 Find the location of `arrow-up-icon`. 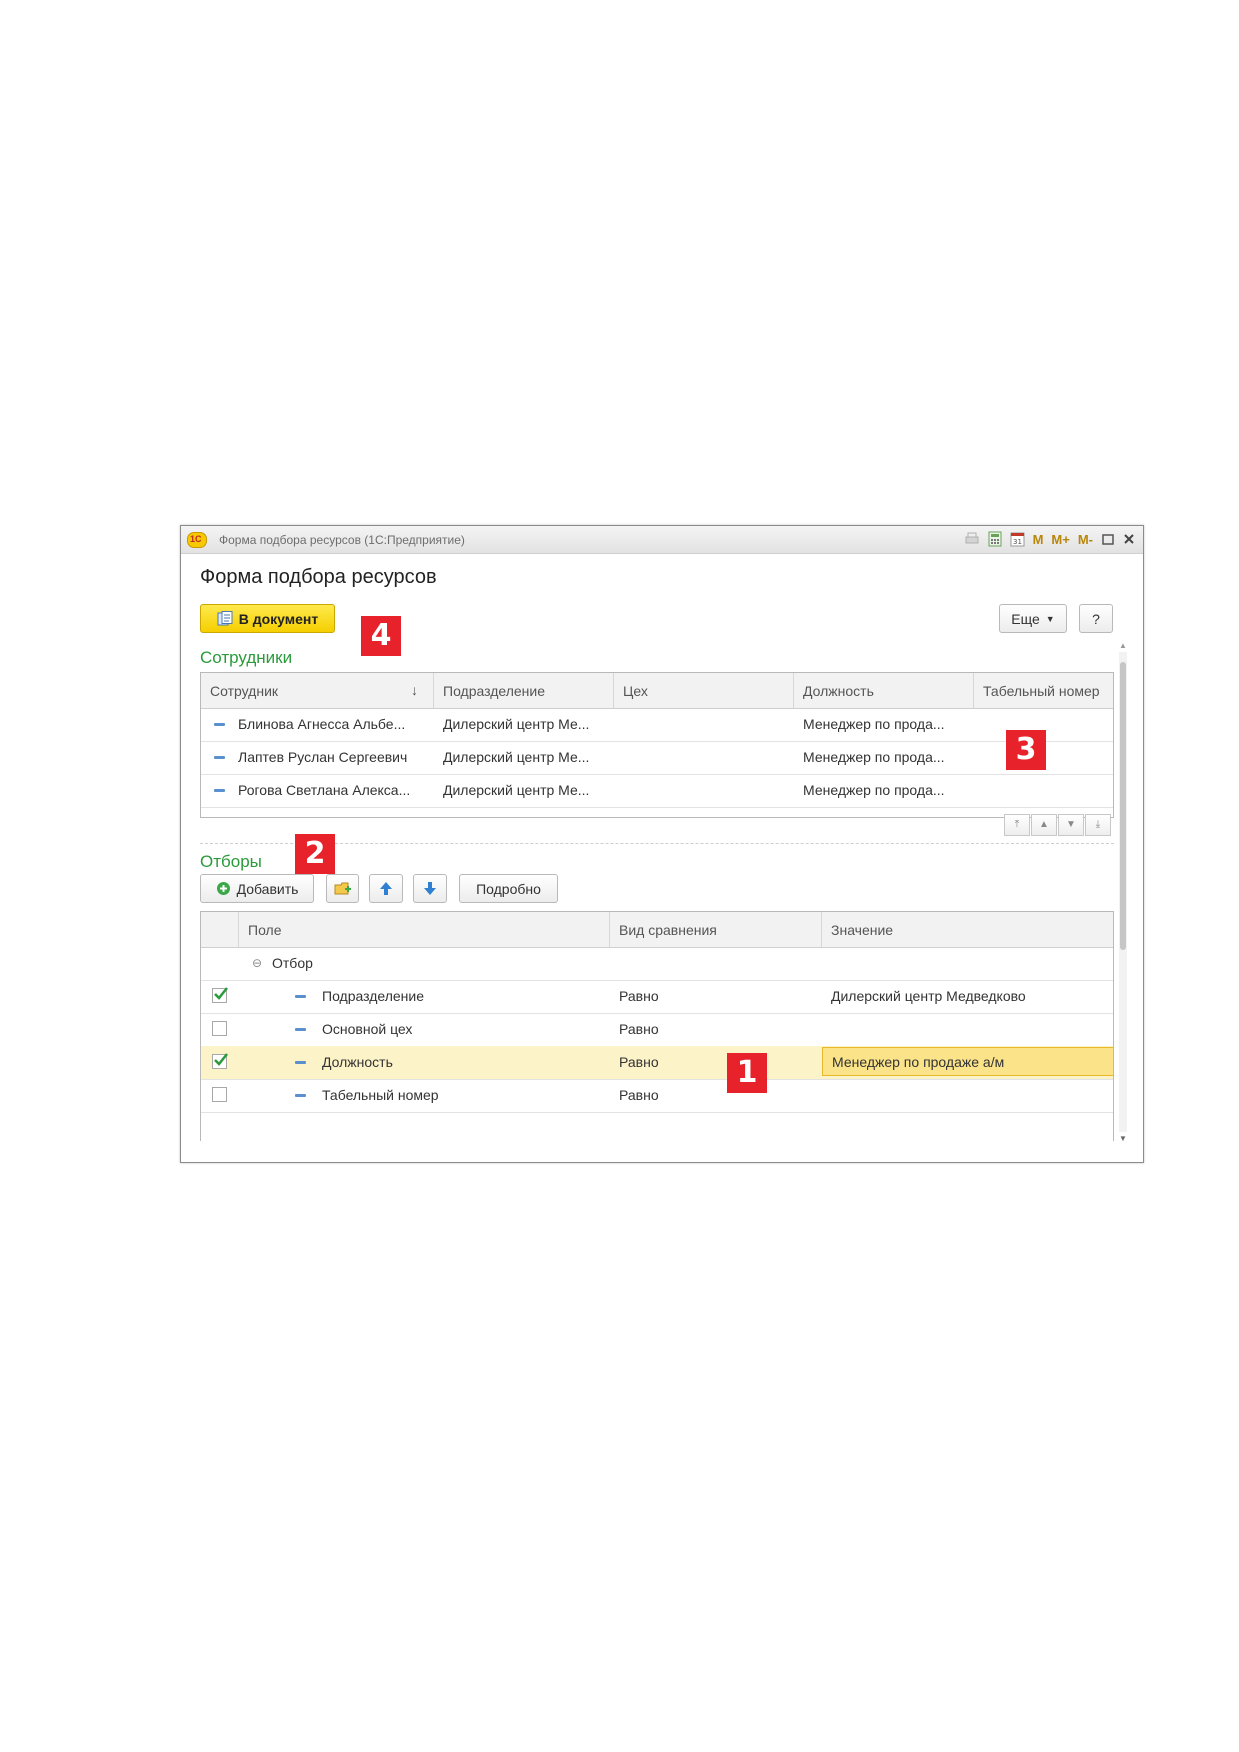

arrow-up-icon is located at coordinates (386, 888).